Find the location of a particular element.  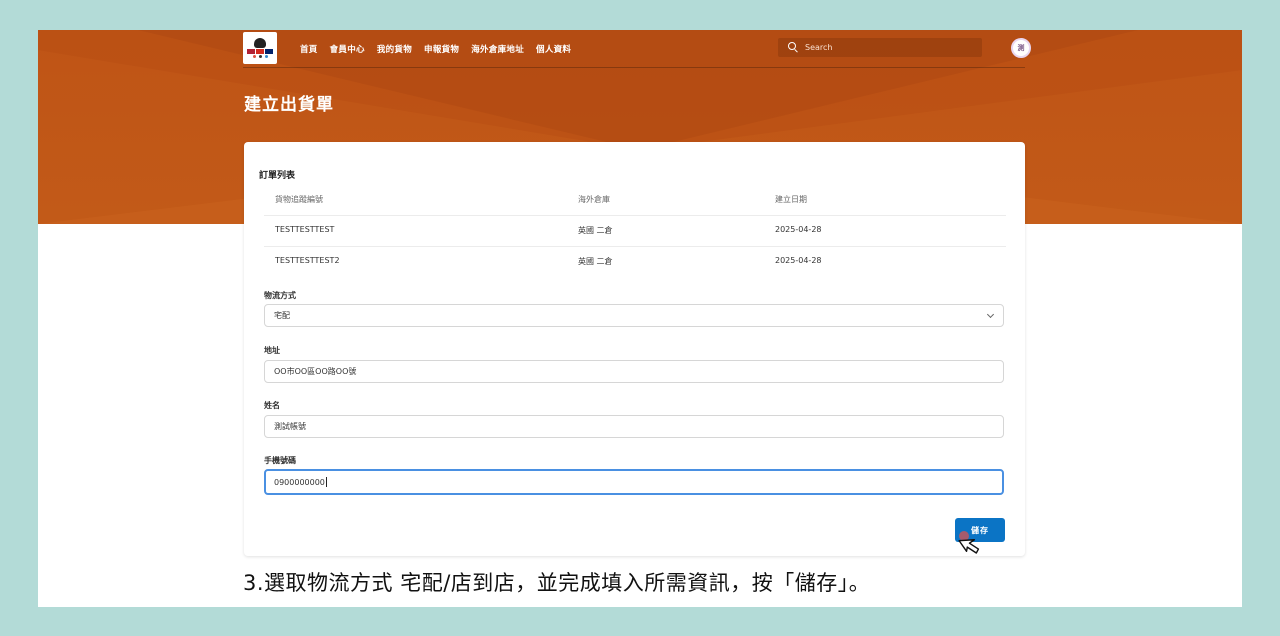

avatar: 測 is located at coordinates (1021, 48).